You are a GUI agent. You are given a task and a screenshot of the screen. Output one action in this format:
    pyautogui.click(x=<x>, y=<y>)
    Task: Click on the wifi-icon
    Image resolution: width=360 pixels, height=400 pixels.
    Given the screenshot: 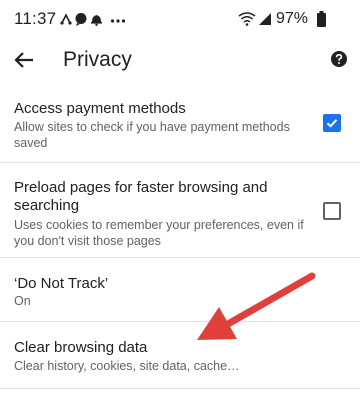 What is the action you would take?
    pyautogui.click(x=247, y=19)
    